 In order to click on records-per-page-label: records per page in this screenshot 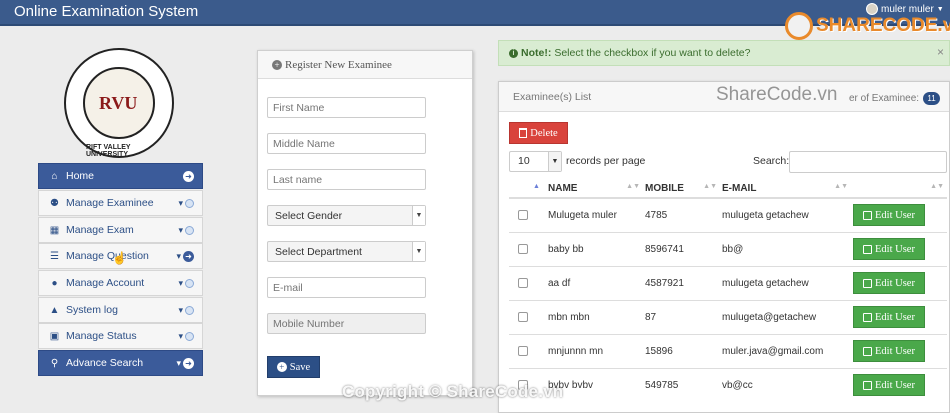, I will do `click(606, 161)`.